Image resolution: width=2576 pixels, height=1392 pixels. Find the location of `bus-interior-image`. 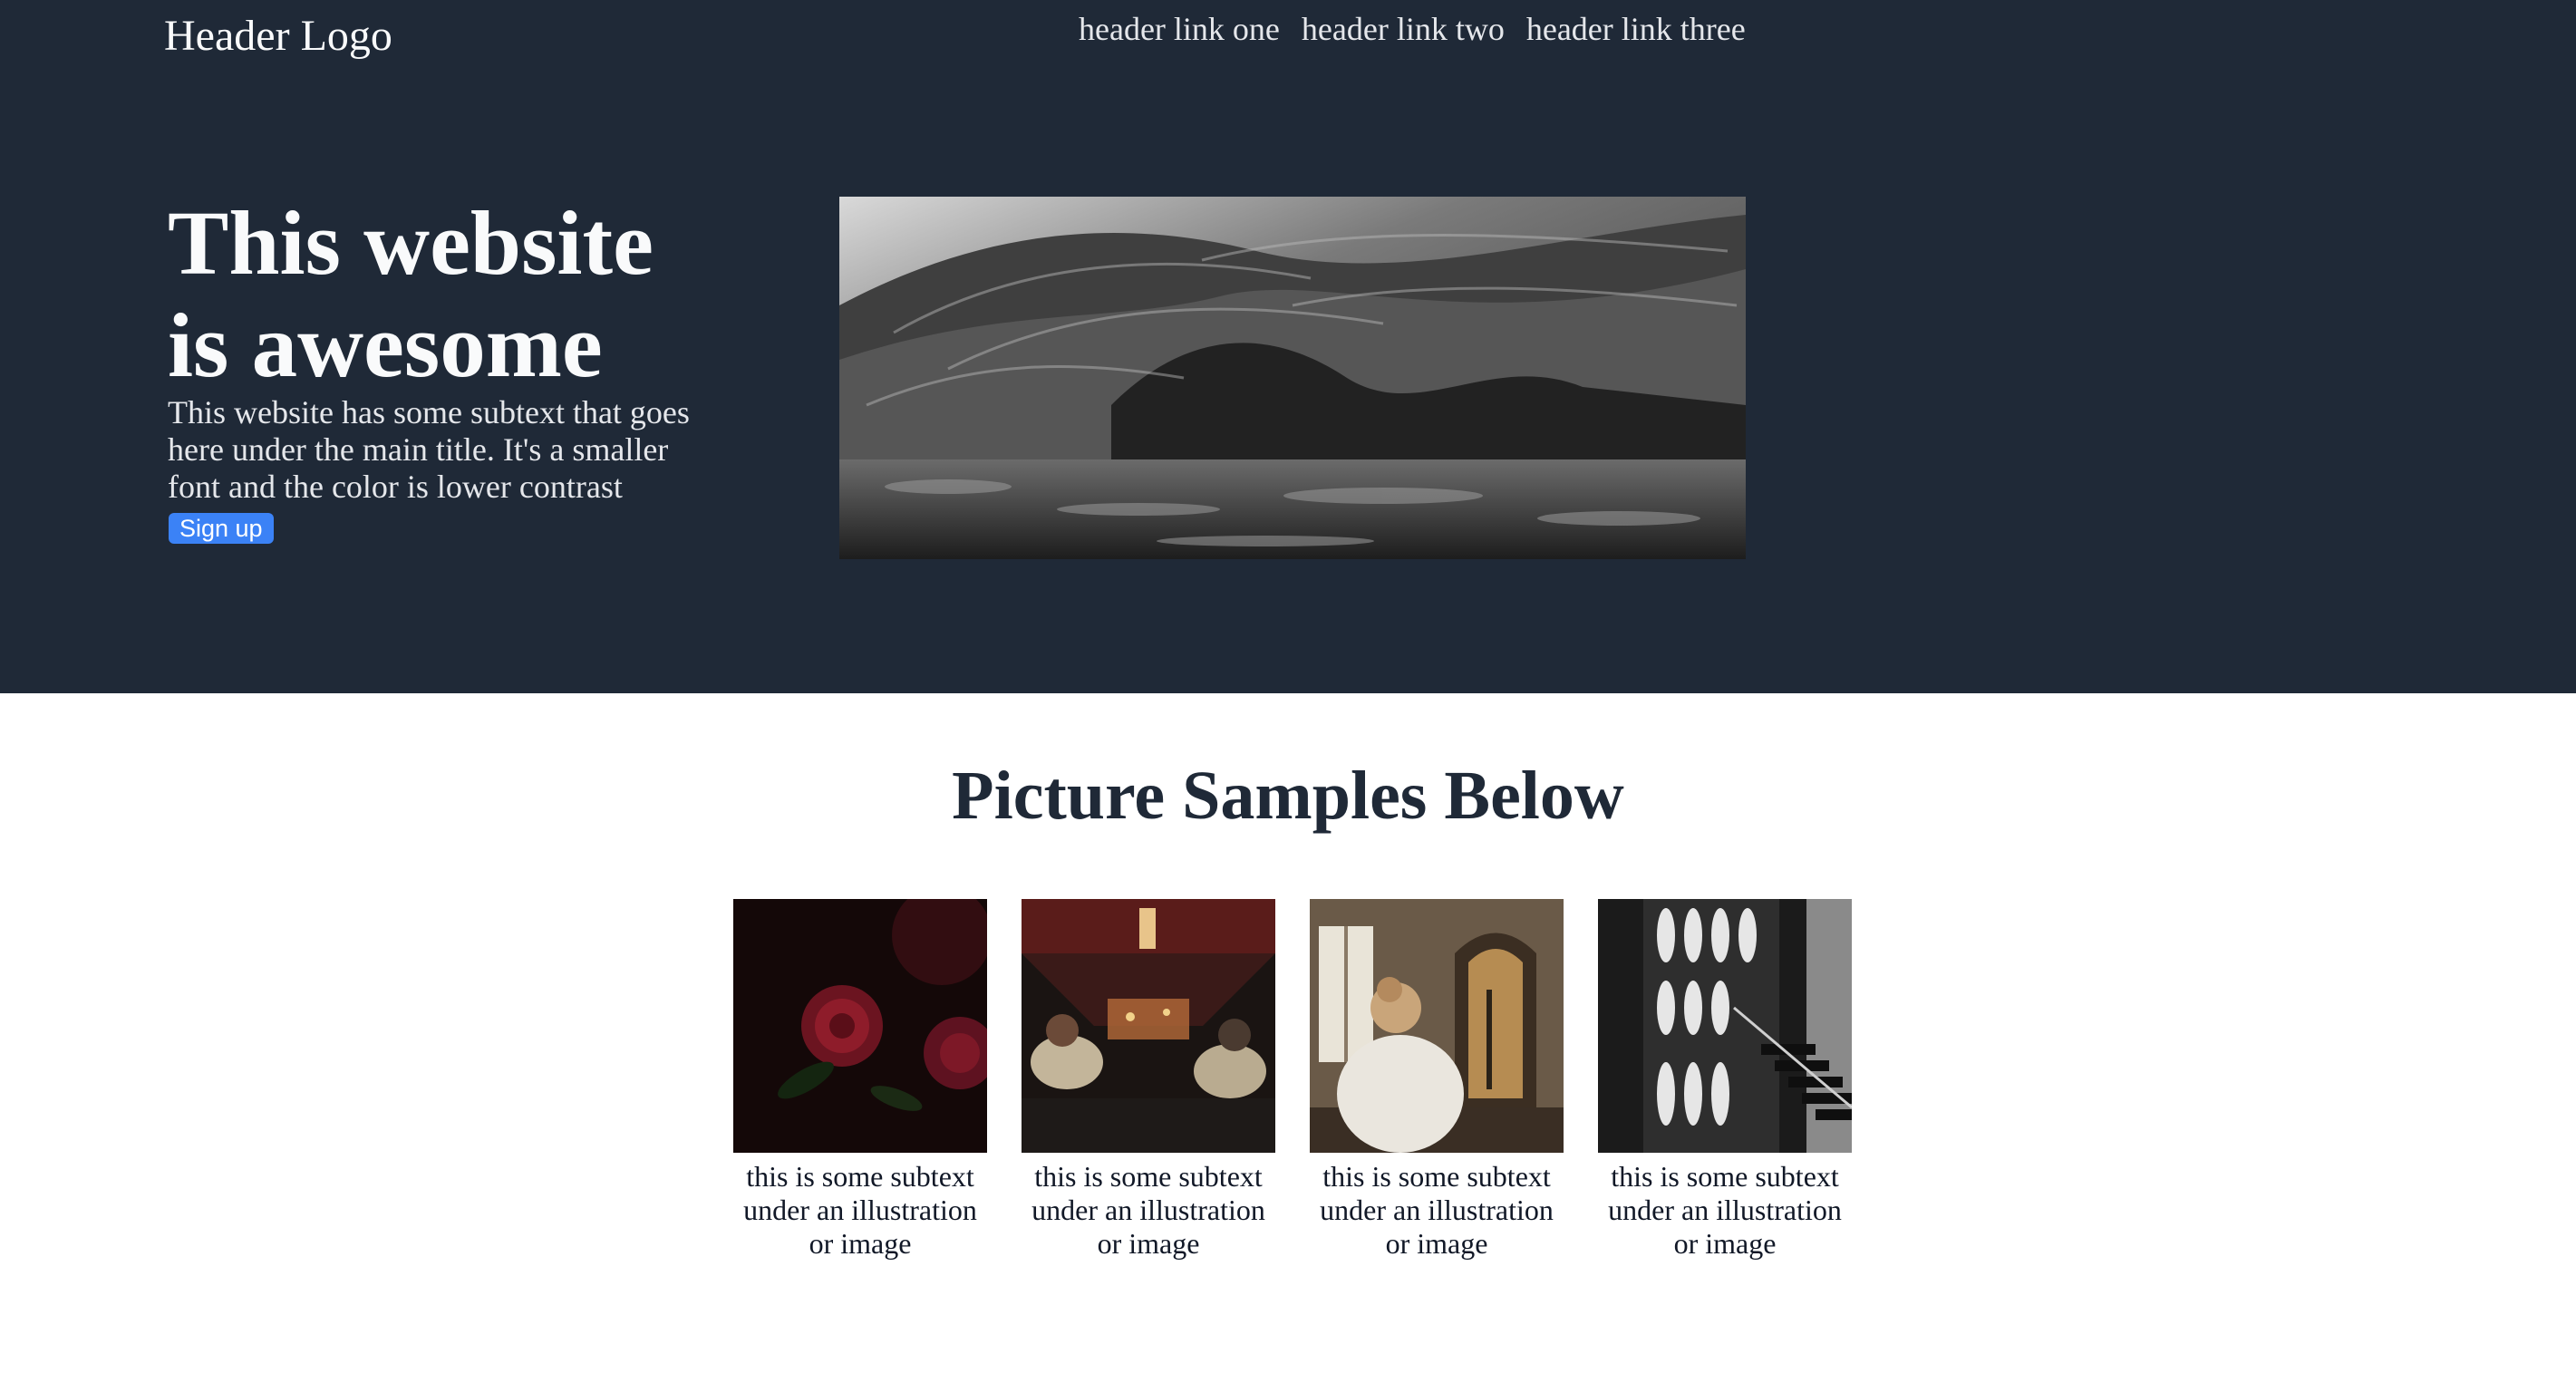

bus-interior-image is located at coordinates (1148, 1026).